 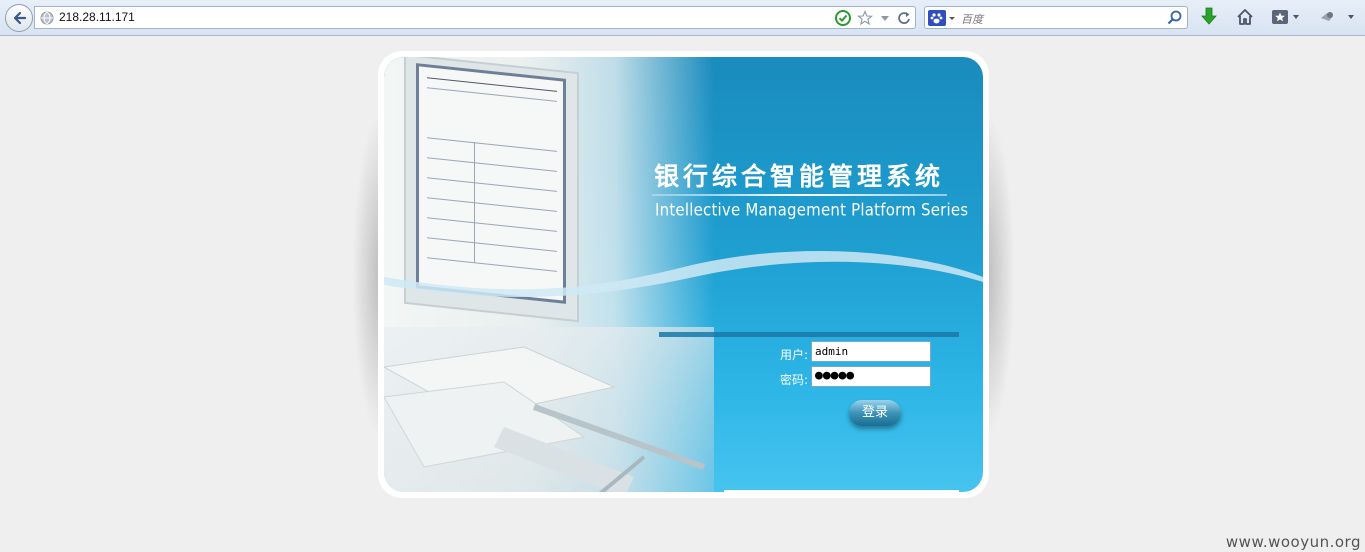 I want to click on keyboard-papers-image, so click(x=549, y=409).